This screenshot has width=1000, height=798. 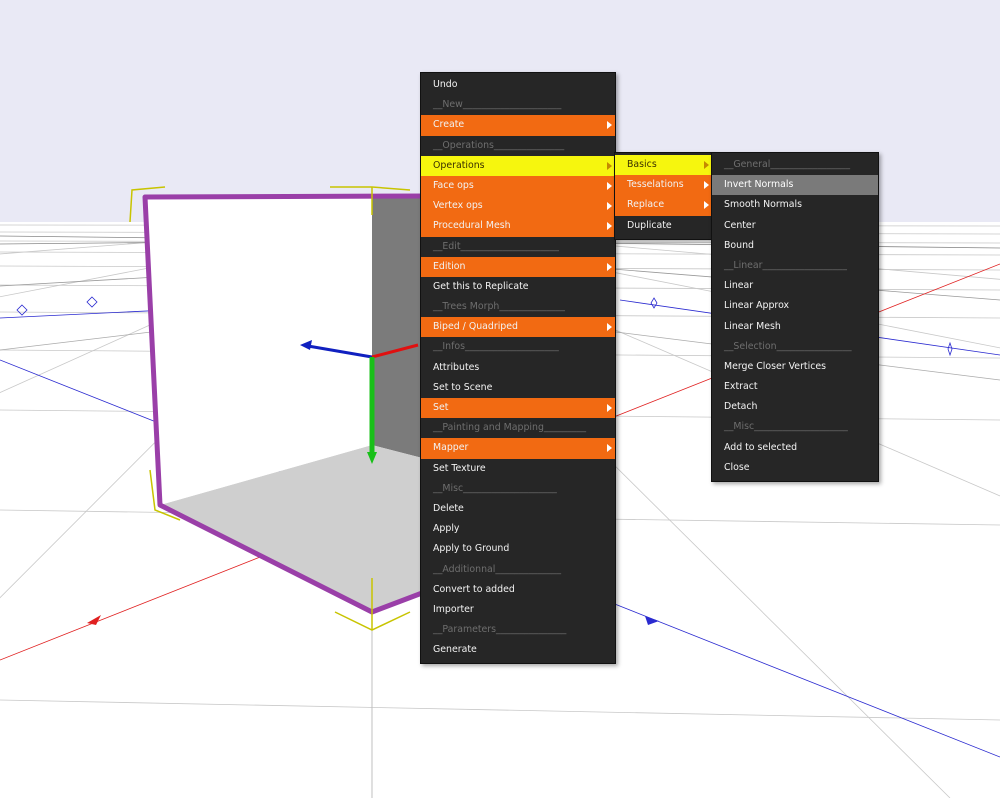 What do you see at coordinates (795, 327) in the screenshot?
I see `menu-item-linear-mesh: Linear Mesh` at bounding box center [795, 327].